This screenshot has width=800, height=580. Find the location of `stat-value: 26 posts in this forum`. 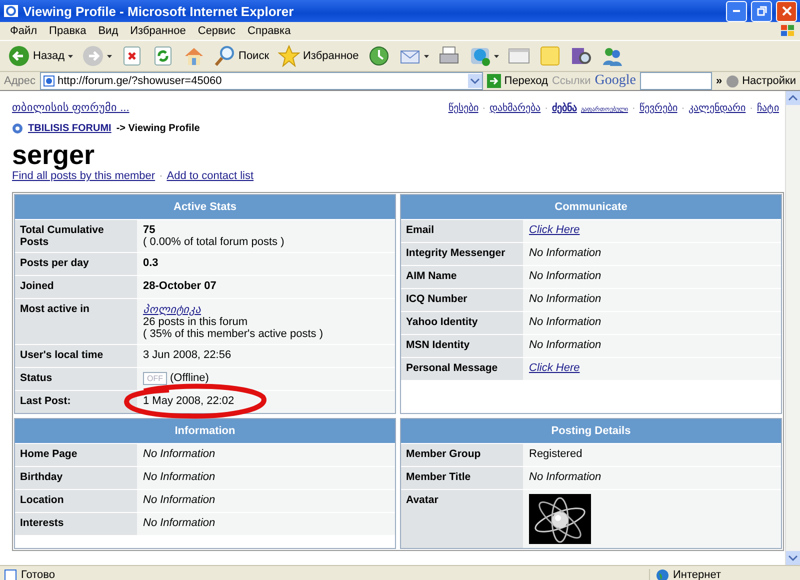

stat-value: 26 posts in this forum is located at coordinates (196, 322).